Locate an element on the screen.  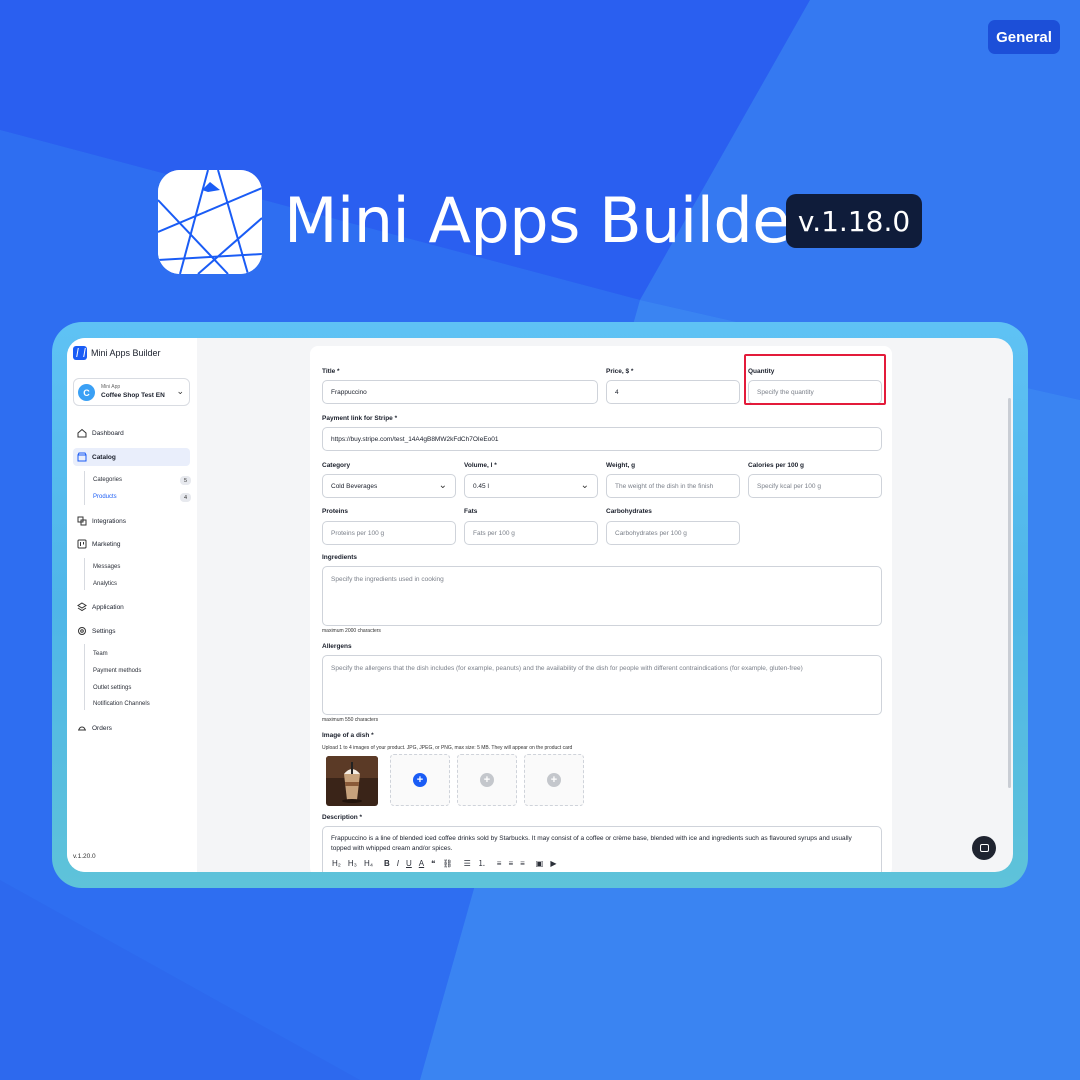
sidebar-item-payment-methods: Payment methods is located at coordinates (117, 671).